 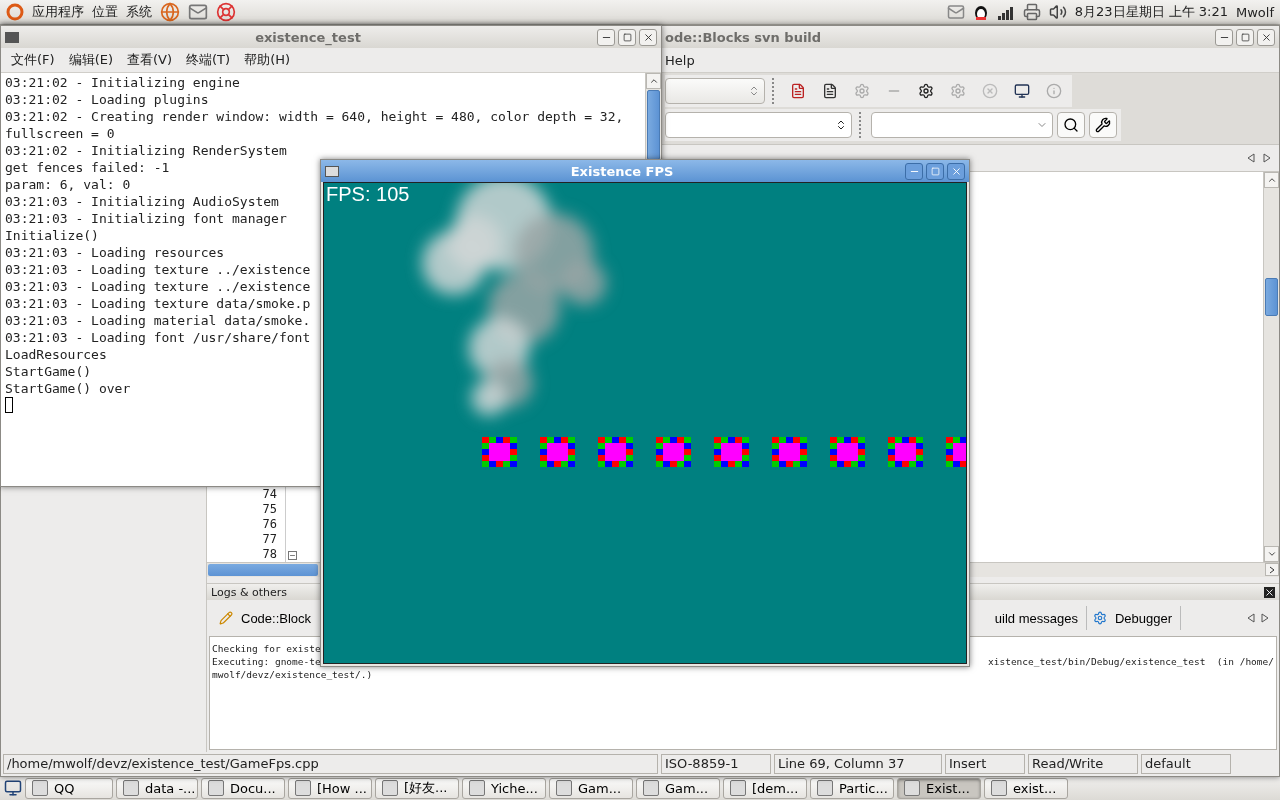 I want to click on signal-bars-icon, so click(x=1005, y=12).